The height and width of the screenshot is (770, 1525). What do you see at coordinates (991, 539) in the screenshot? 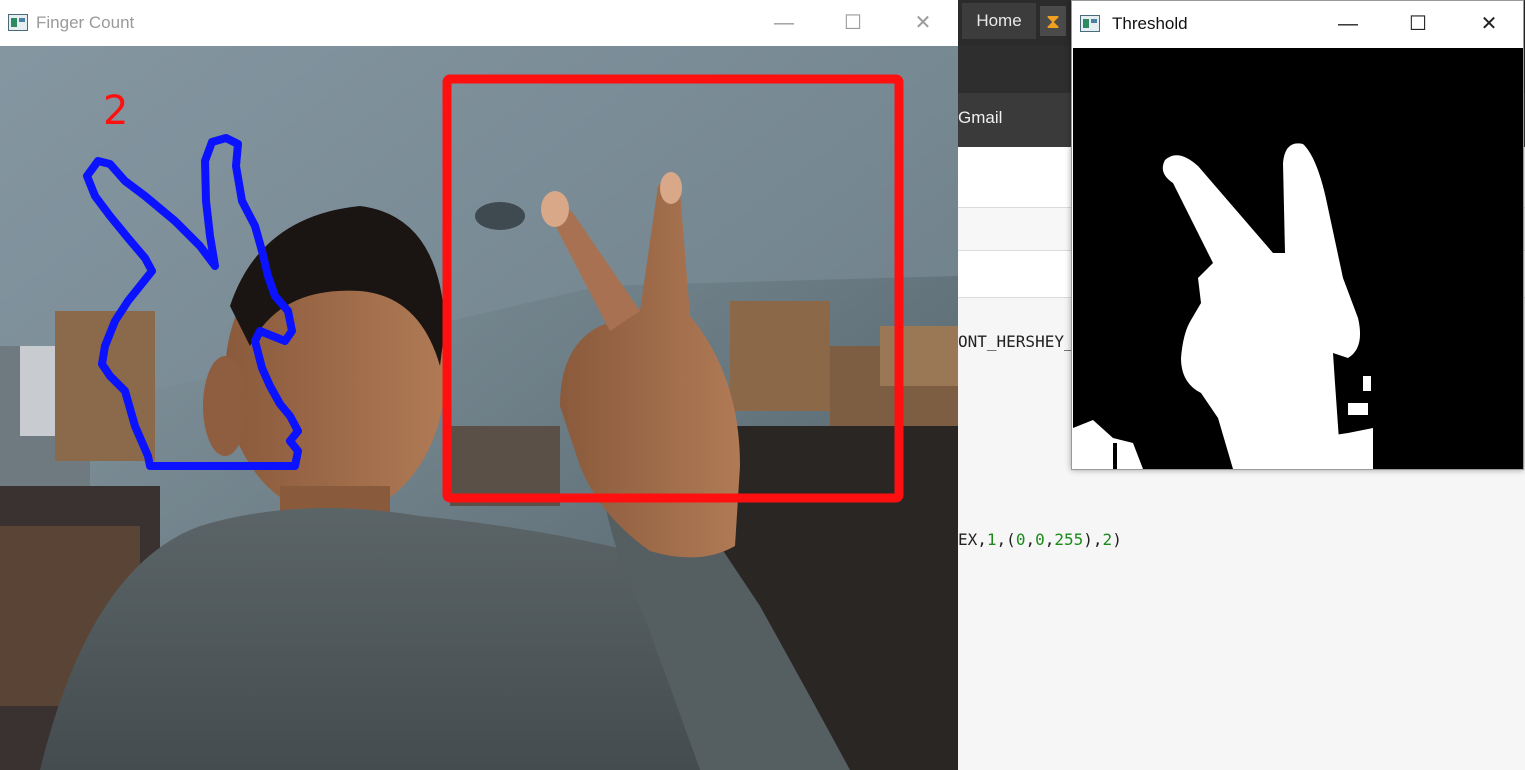
I see `code-number: 1` at bounding box center [991, 539].